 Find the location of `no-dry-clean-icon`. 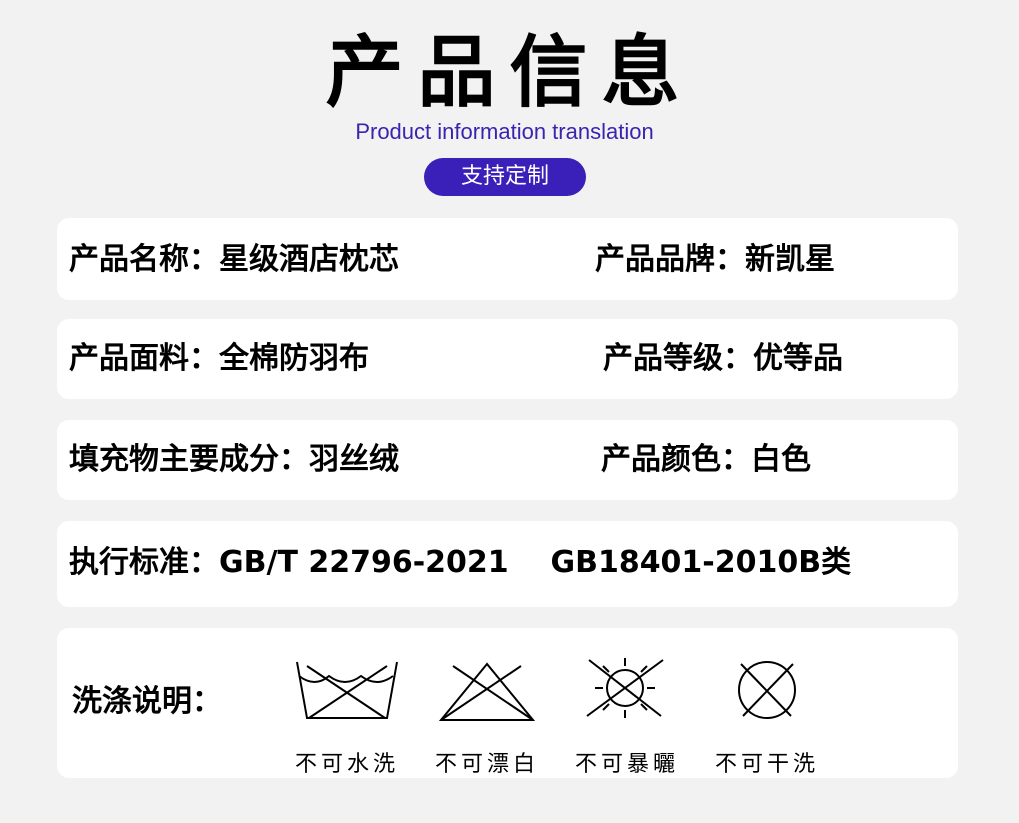

no-dry-clean-icon is located at coordinates (767, 690).